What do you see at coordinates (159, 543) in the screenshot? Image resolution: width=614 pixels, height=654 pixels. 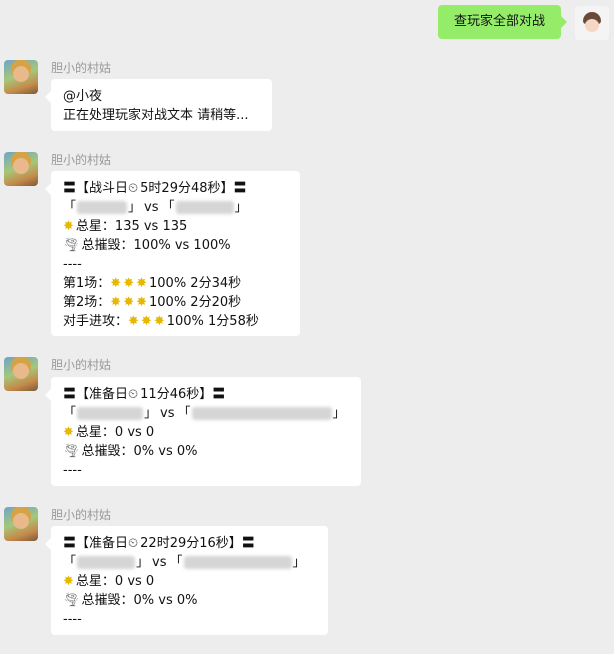 I see `war-header: 〓【准备日 ⏲ 22时29分16秒 】〓` at bounding box center [159, 543].